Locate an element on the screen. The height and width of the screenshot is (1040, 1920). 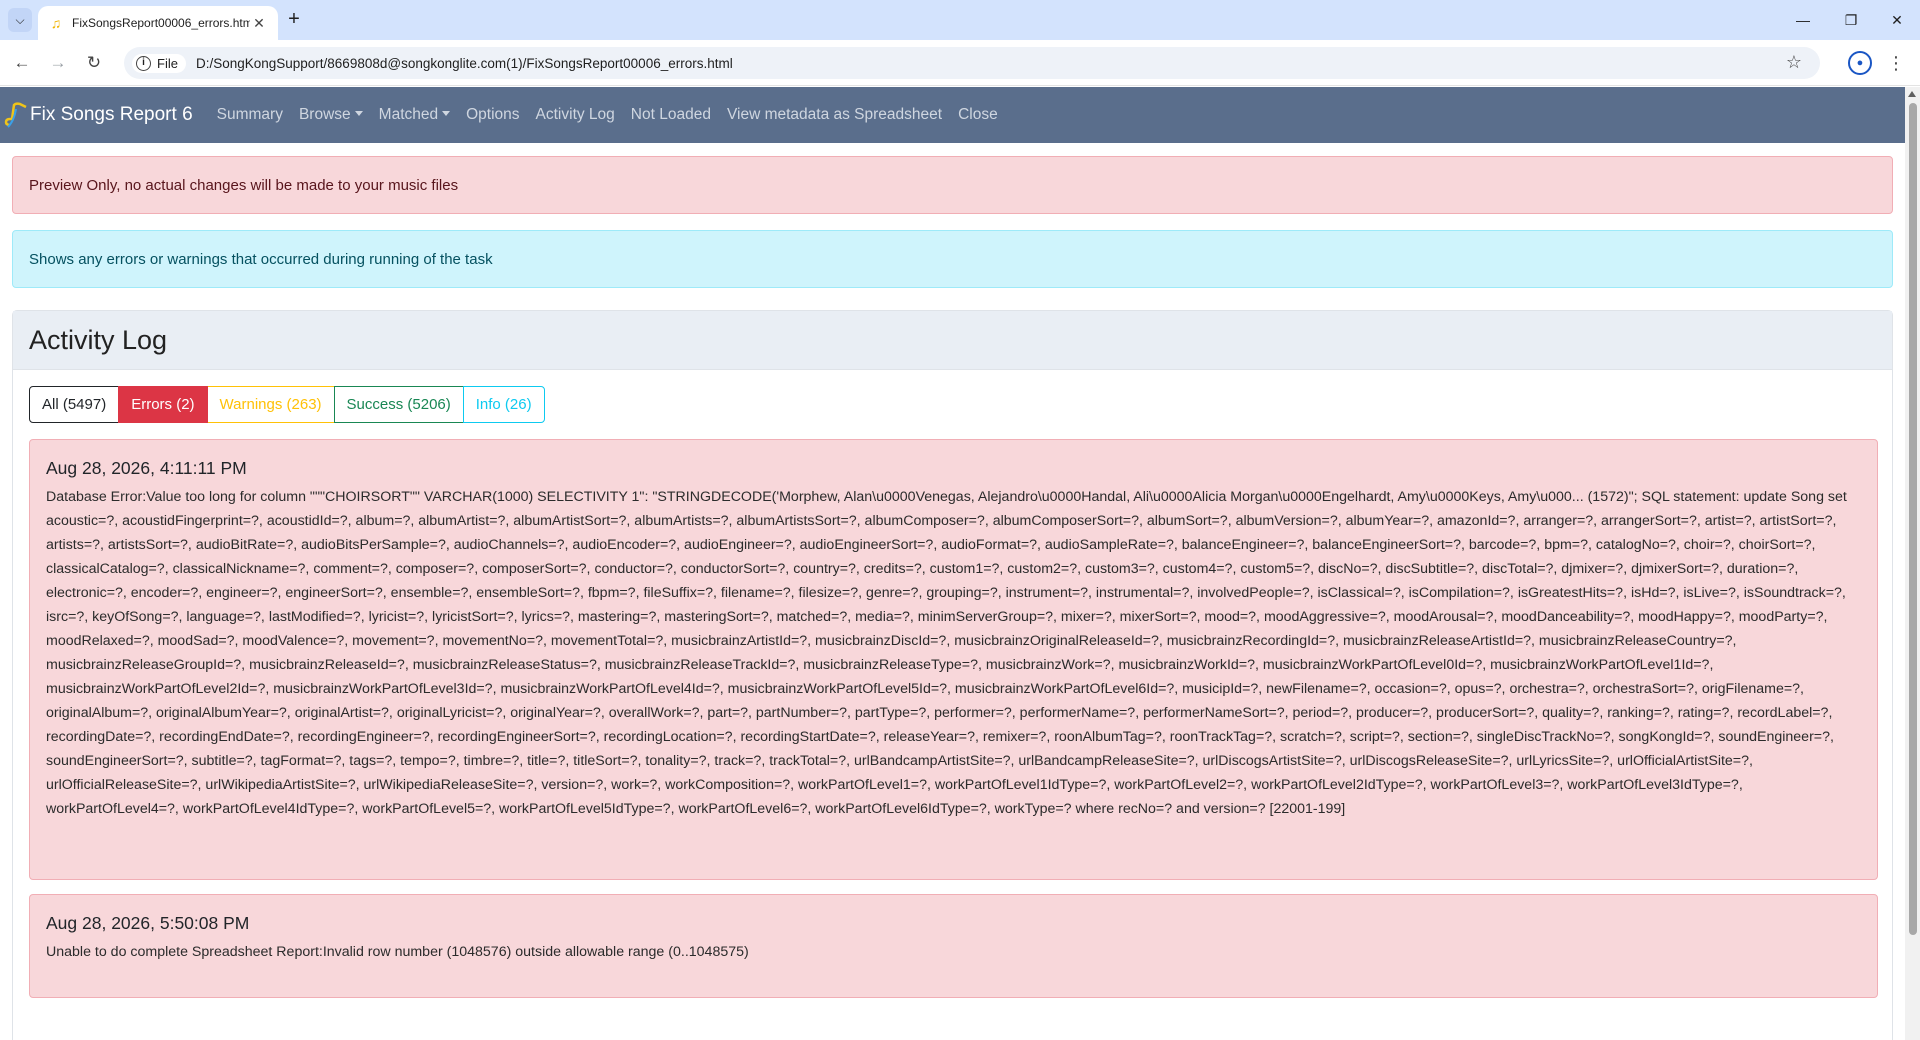
nav-matched: Matched is located at coordinates (414, 115).